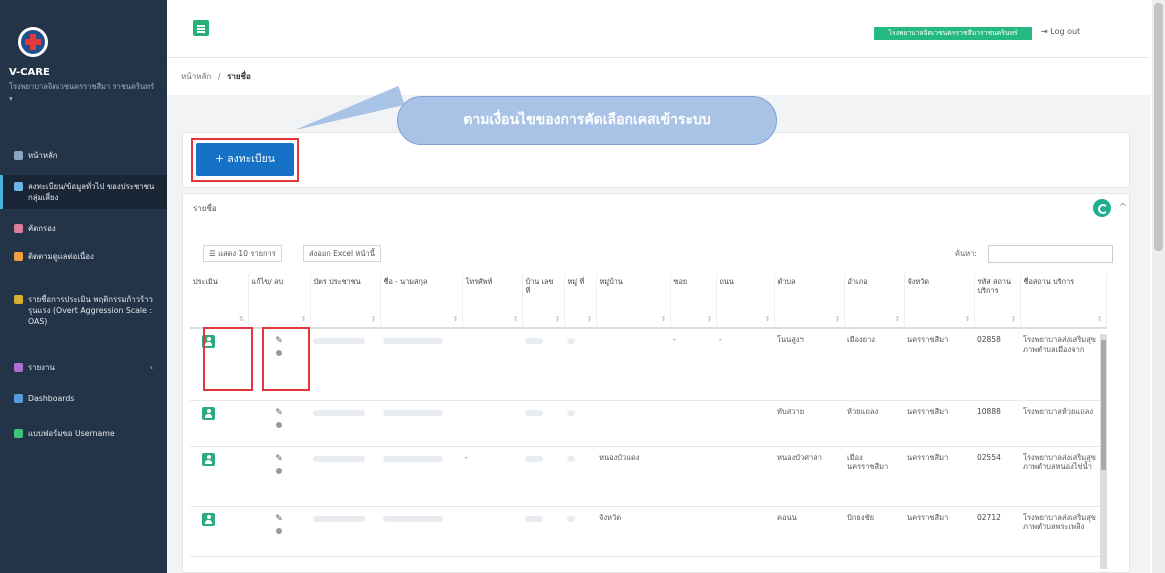  I want to click on col-header: อำเภอ ↕, so click(874, 301).